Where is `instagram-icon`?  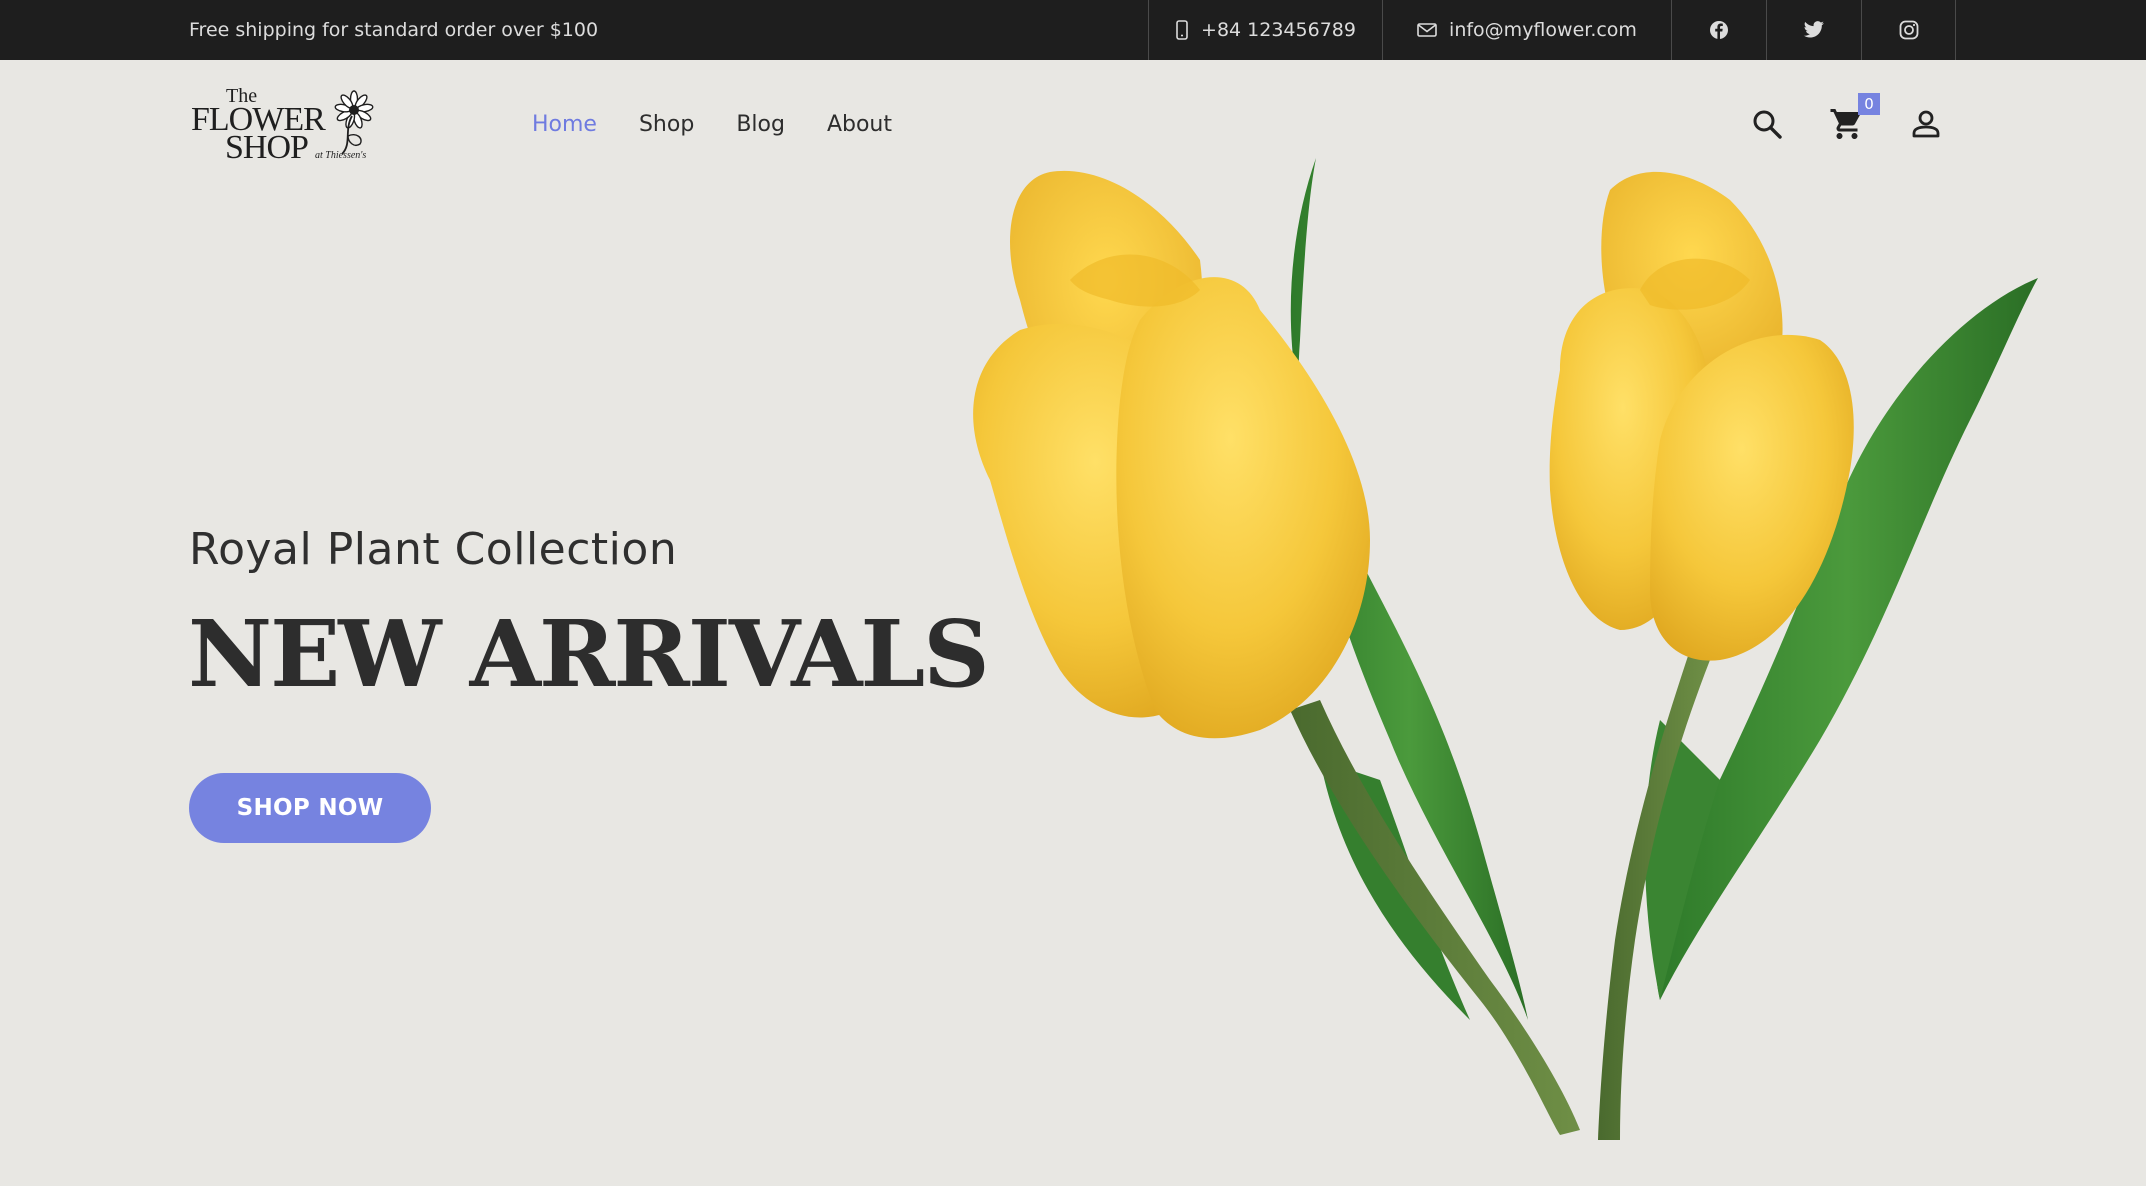 instagram-icon is located at coordinates (1908, 30).